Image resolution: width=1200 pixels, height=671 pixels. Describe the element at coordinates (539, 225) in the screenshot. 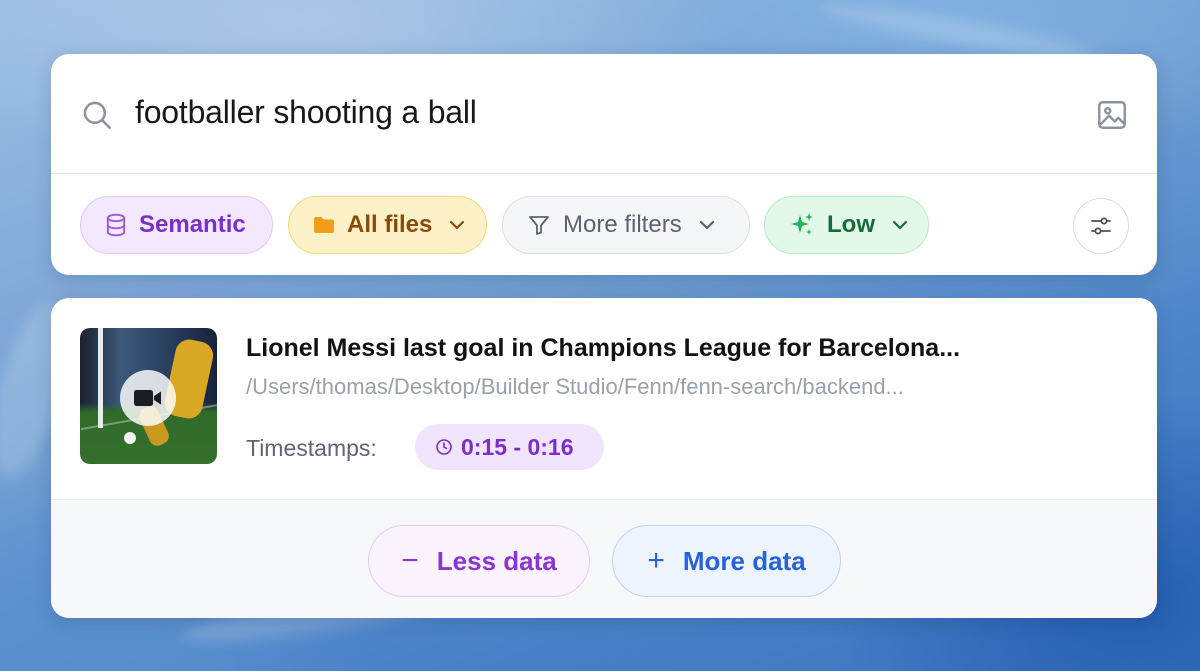

I see `filter-funnel-icon` at that location.